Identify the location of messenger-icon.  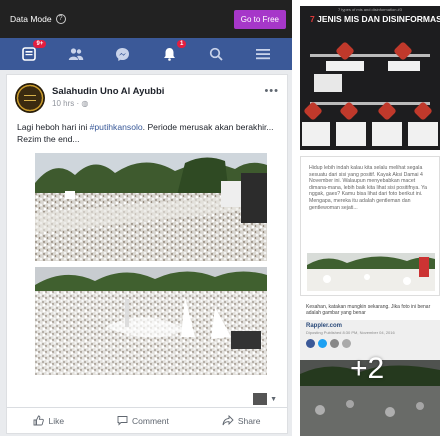
(123, 54).